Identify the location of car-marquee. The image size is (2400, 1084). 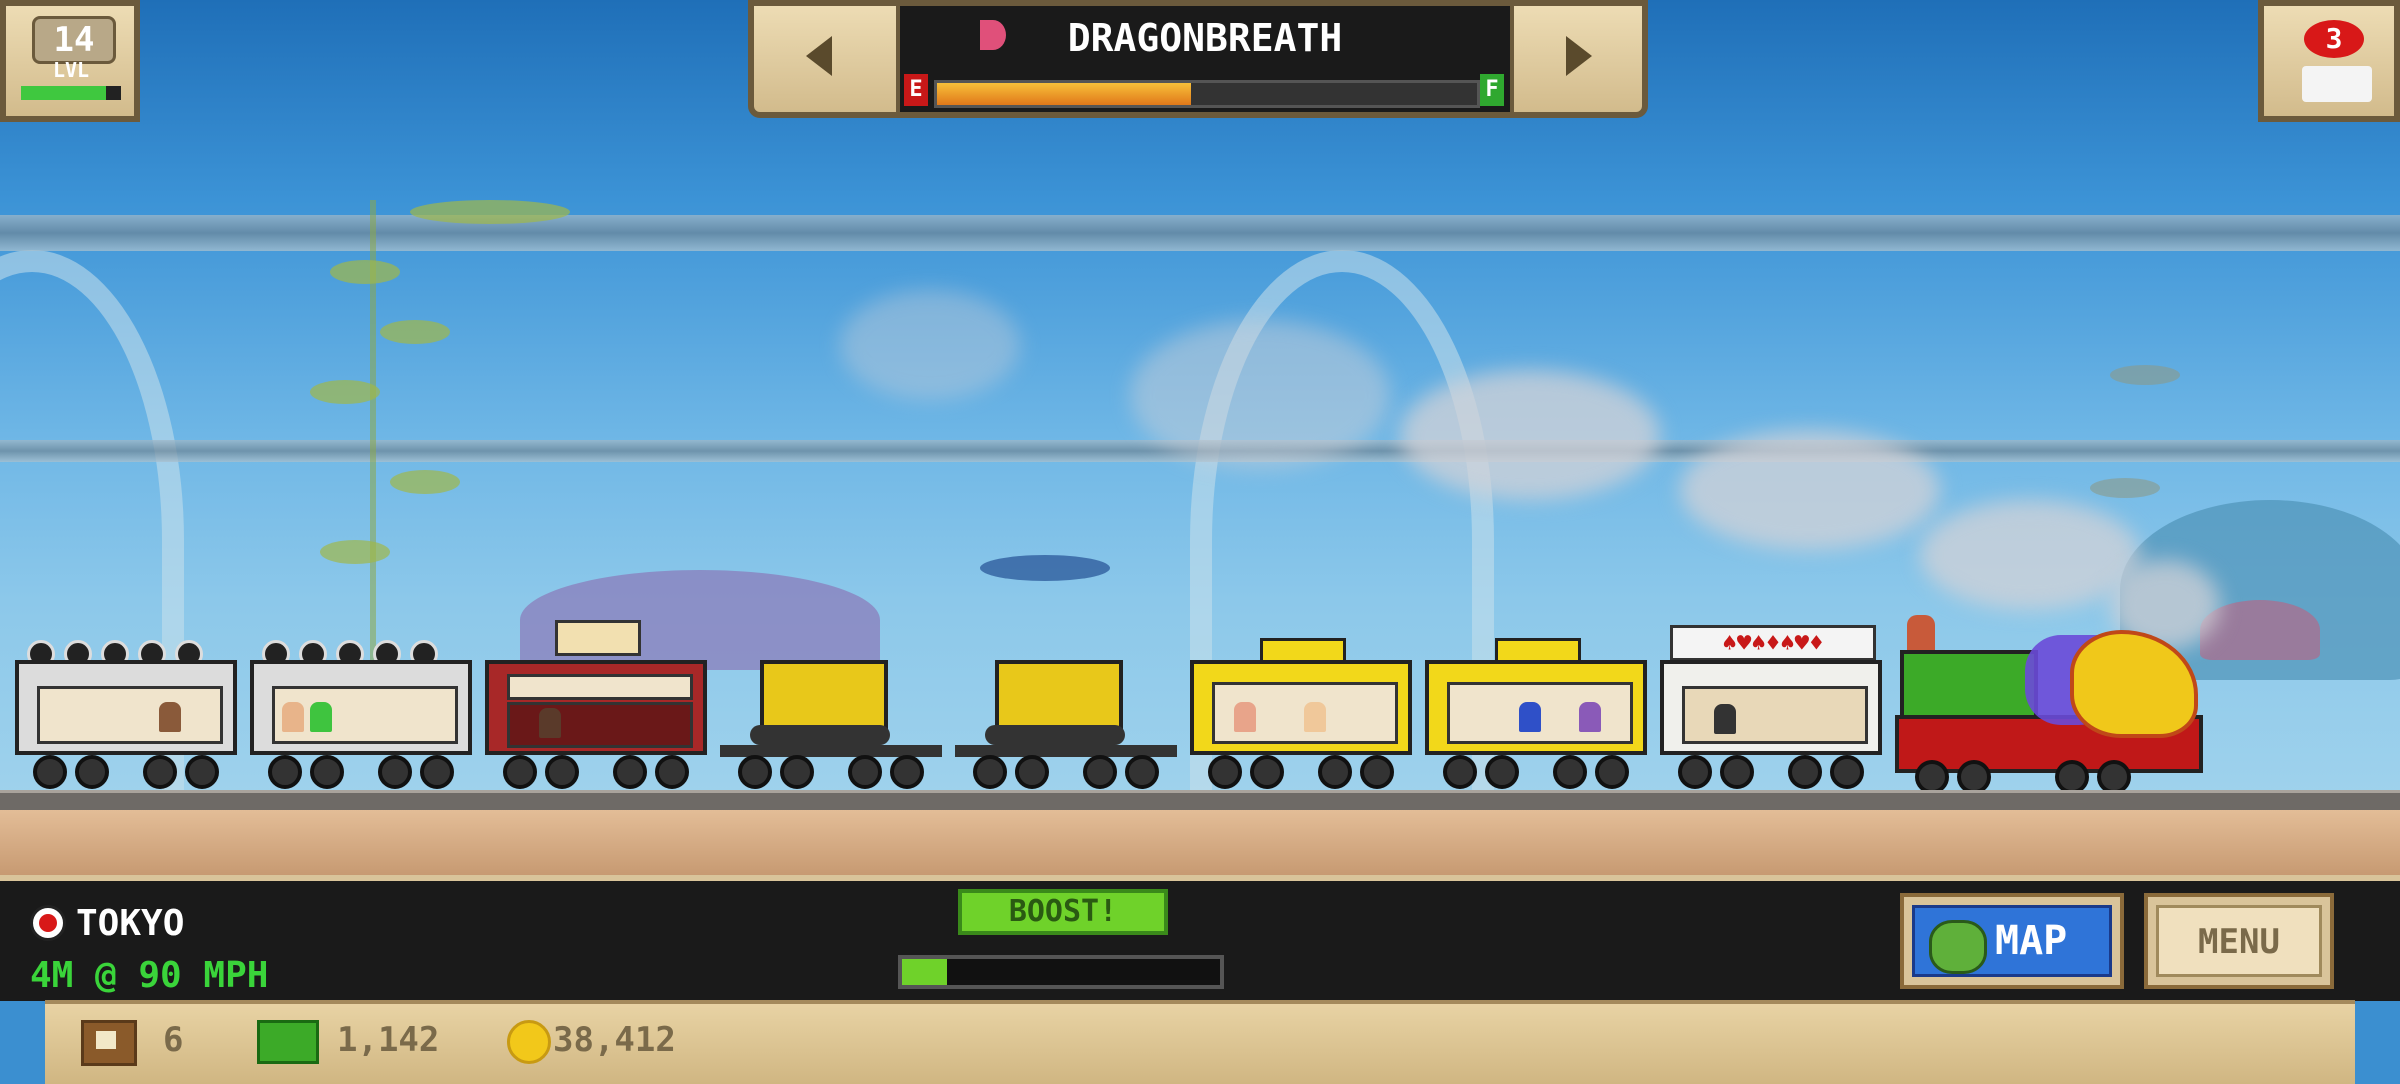
(598, 638).